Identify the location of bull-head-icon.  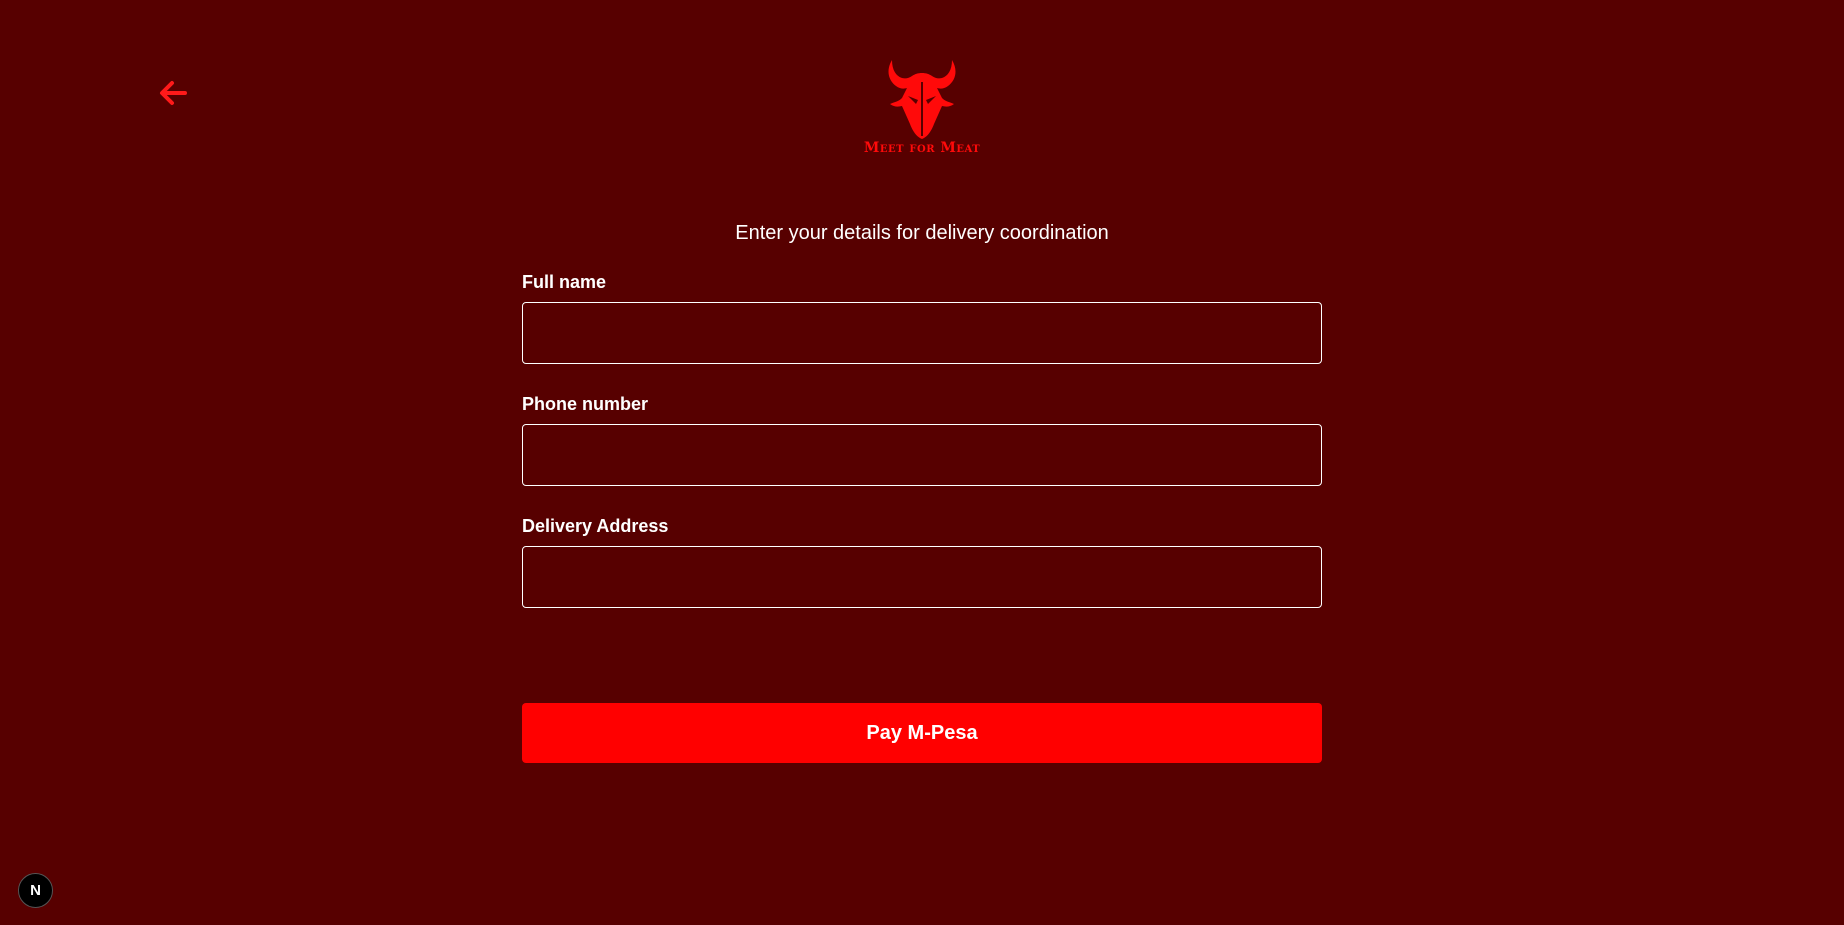
(922, 99).